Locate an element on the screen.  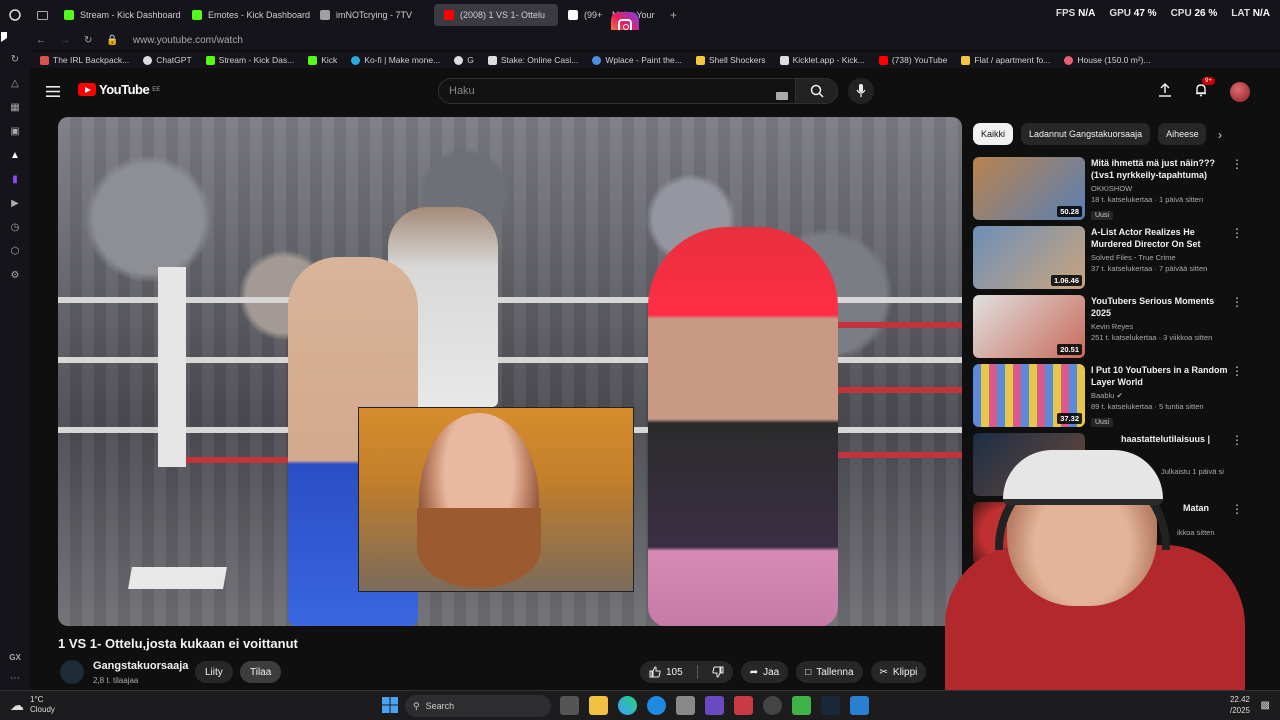
video-thumbnail: 1.06.46 is located at coordinates (1029, 257).